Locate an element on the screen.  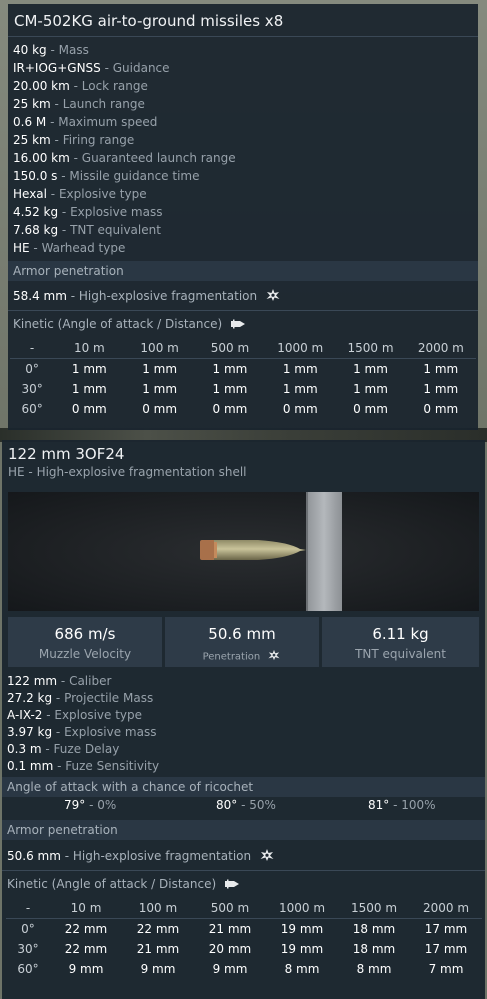
table-row: 0° 22 mm 22 mm 21 mm 19 mm 18 mm 17 mm is located at coordinates (244, 929).